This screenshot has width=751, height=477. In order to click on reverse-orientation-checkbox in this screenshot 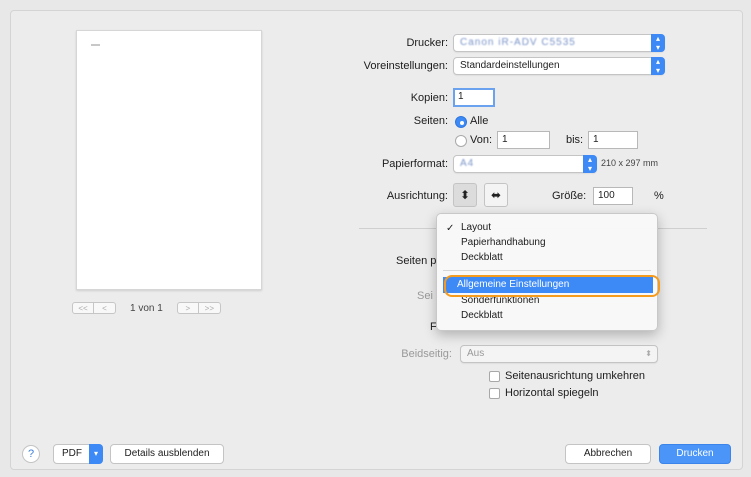, I will do `click(494, 376)`.